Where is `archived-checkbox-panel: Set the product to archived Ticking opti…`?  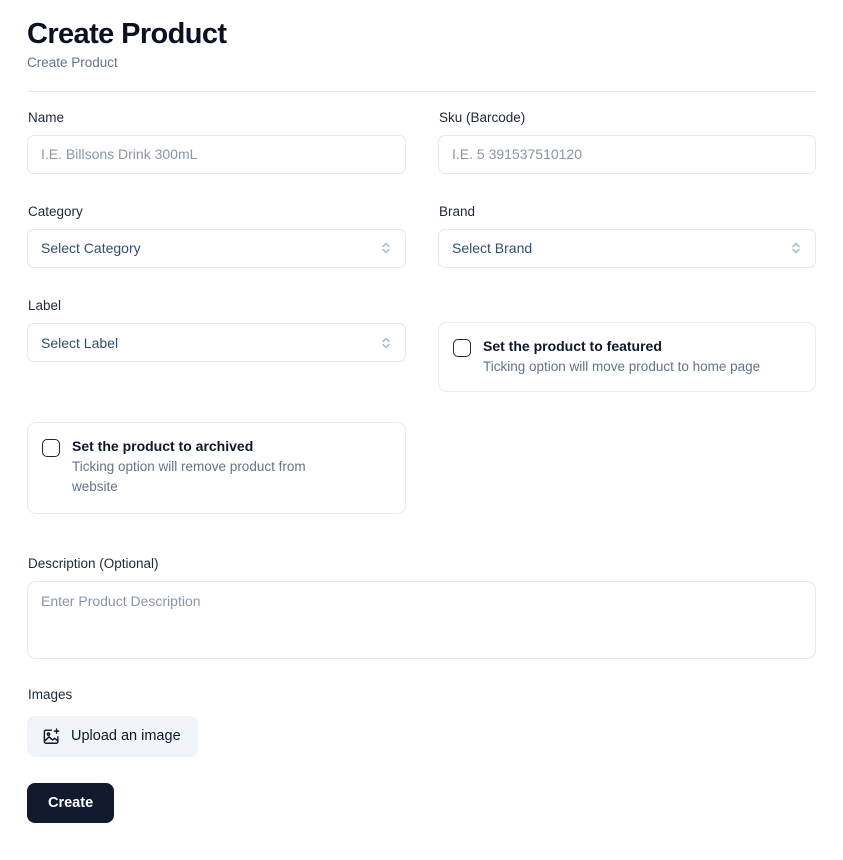 archived-checkbox-panel: Set the product to archived Ticking opti… is located at coordinates (216, 467).